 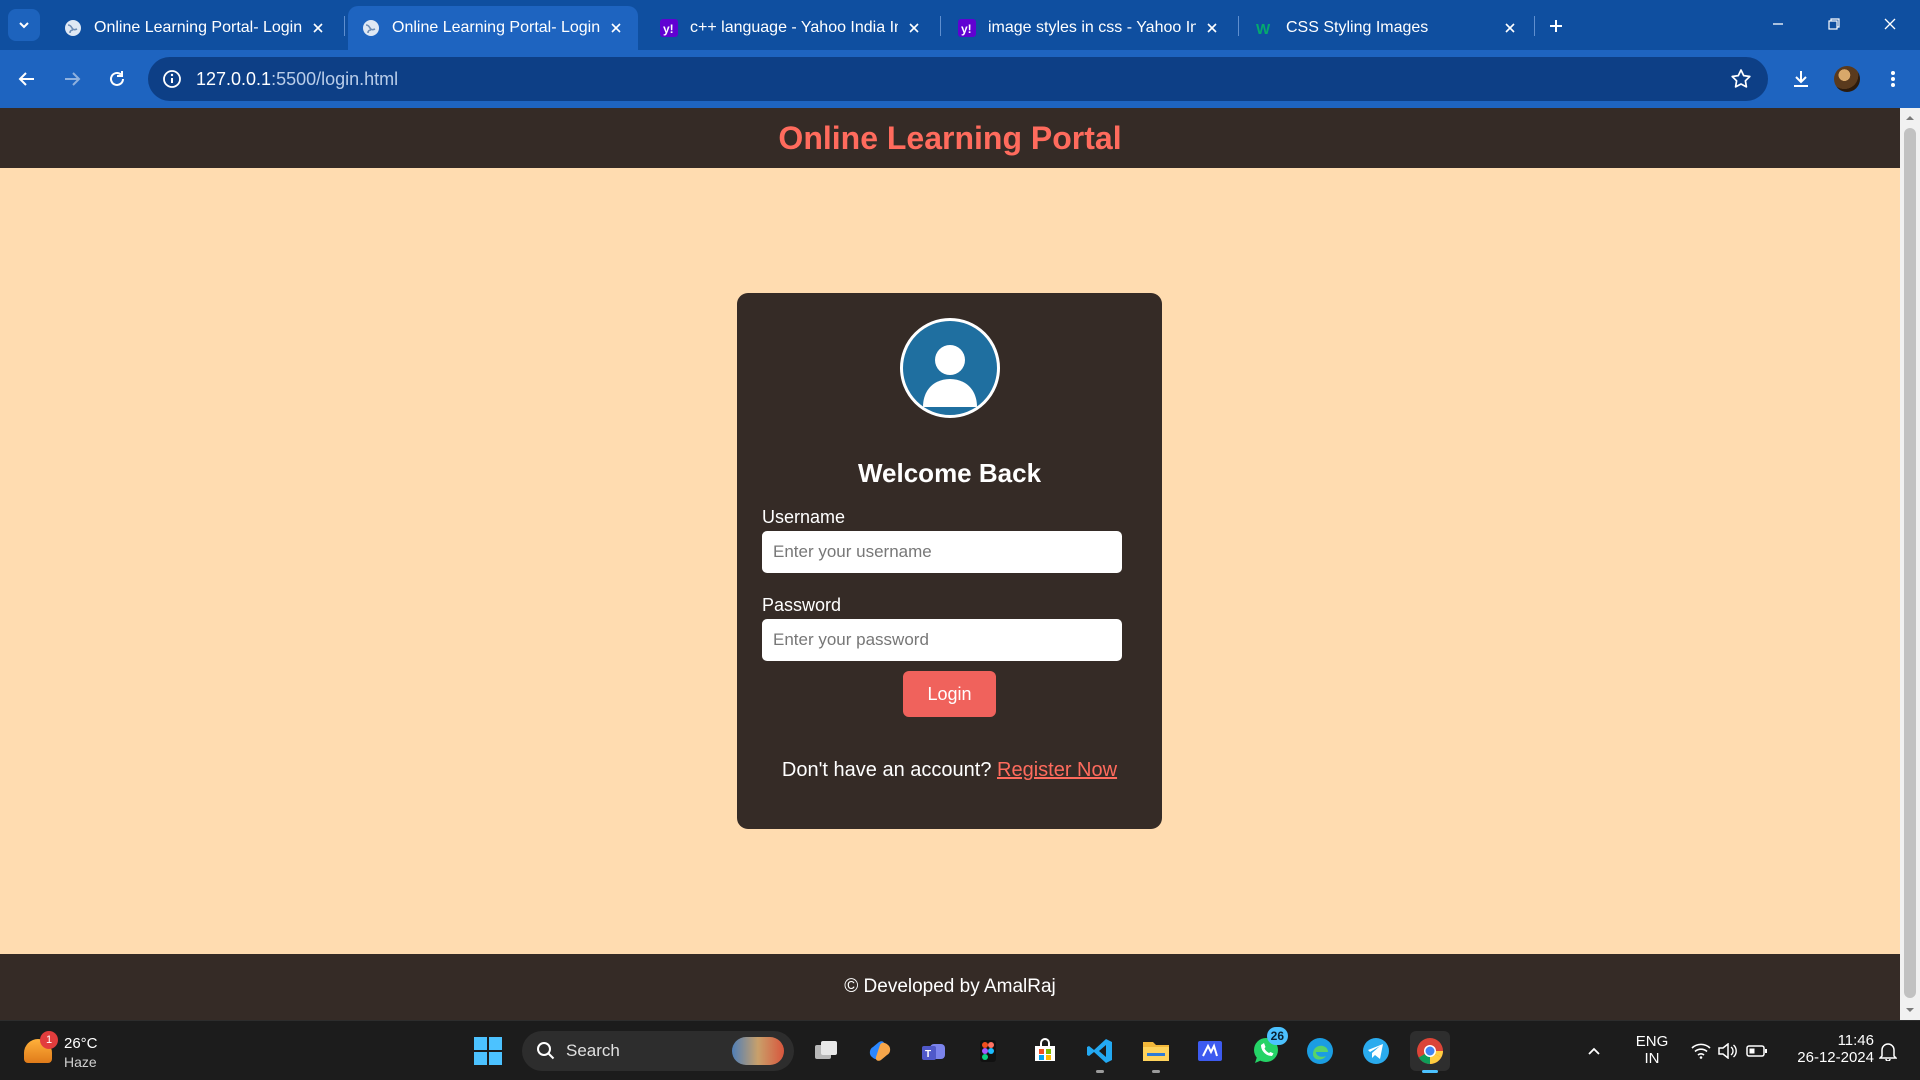 I want to click on password-label: Password, so click(x=802, y=605).